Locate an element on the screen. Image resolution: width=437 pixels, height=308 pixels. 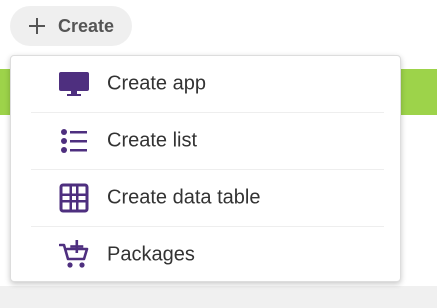
table-icon is located at coordinates (74, 198).